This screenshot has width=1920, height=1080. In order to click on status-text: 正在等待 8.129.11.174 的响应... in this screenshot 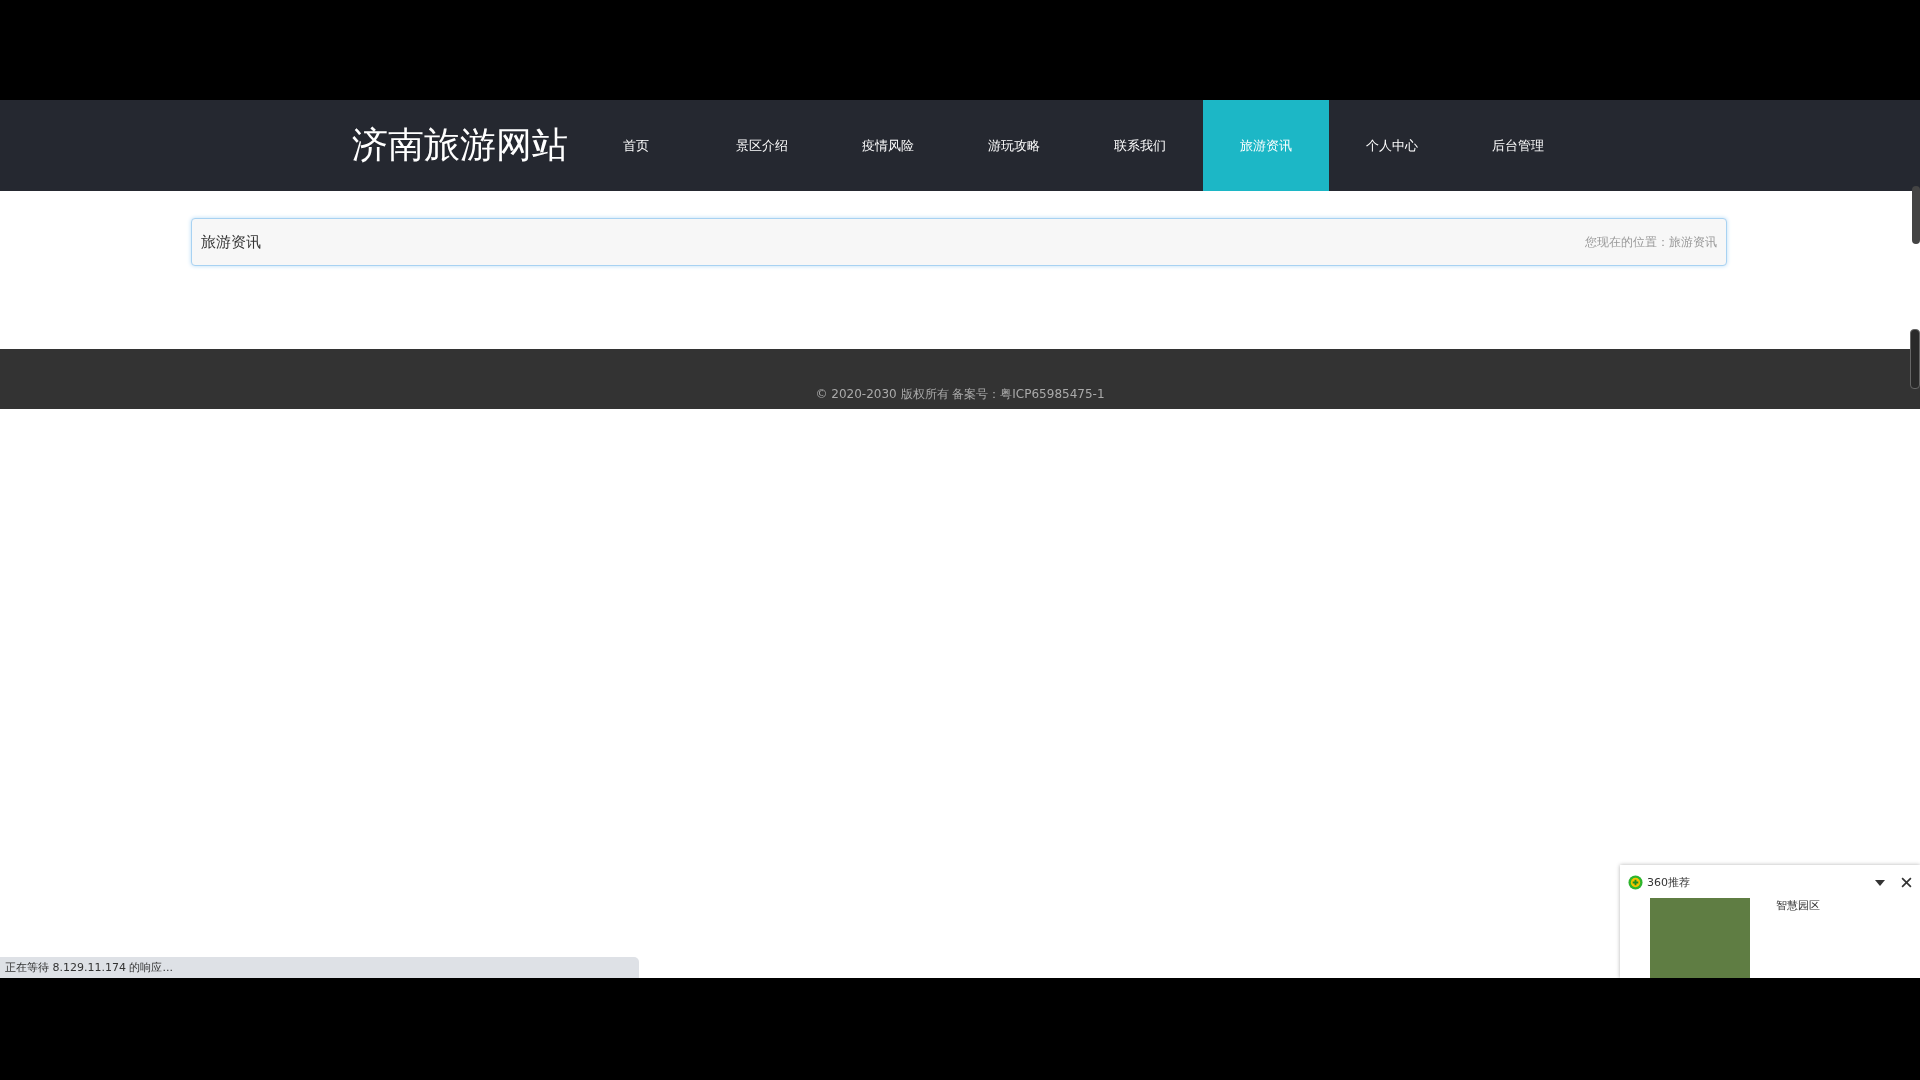, I will do `click(89, 967)`.